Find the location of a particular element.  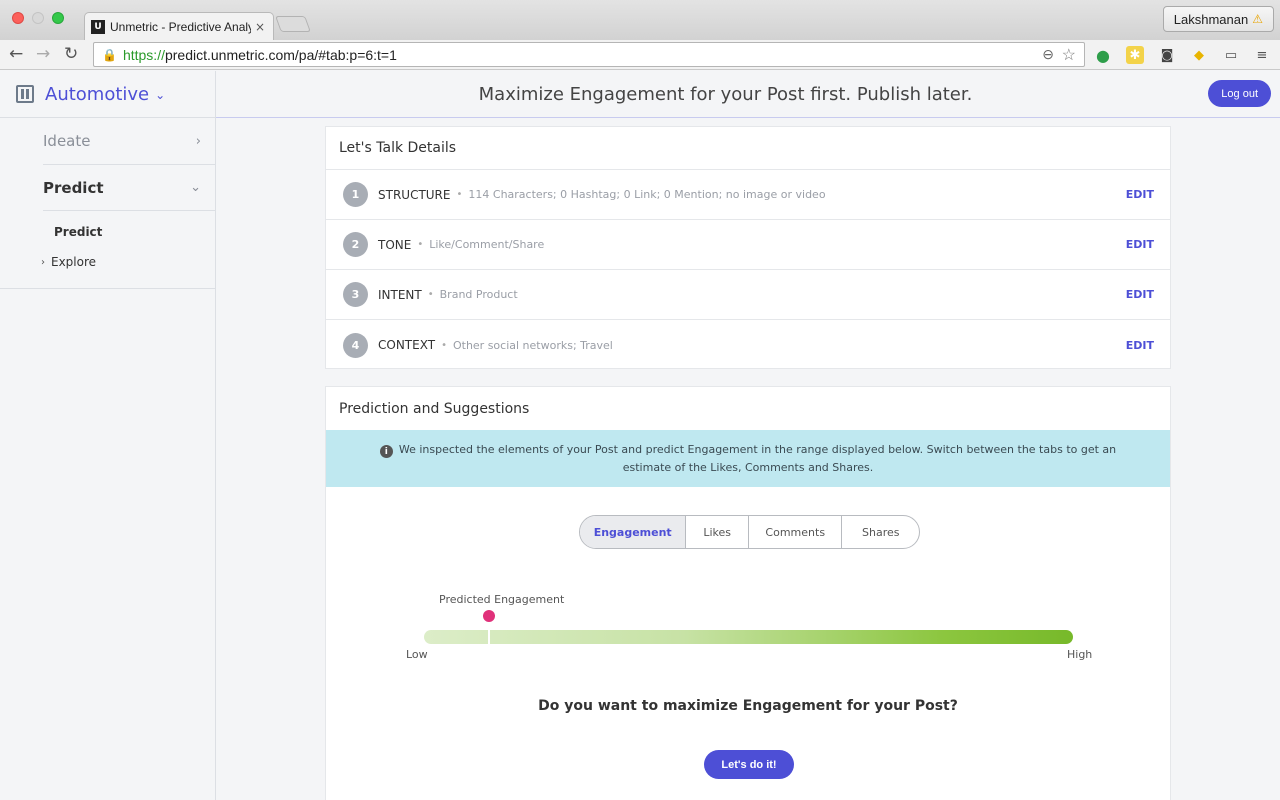

subnav-item-label: Explore is located at coordinates (74, 262).